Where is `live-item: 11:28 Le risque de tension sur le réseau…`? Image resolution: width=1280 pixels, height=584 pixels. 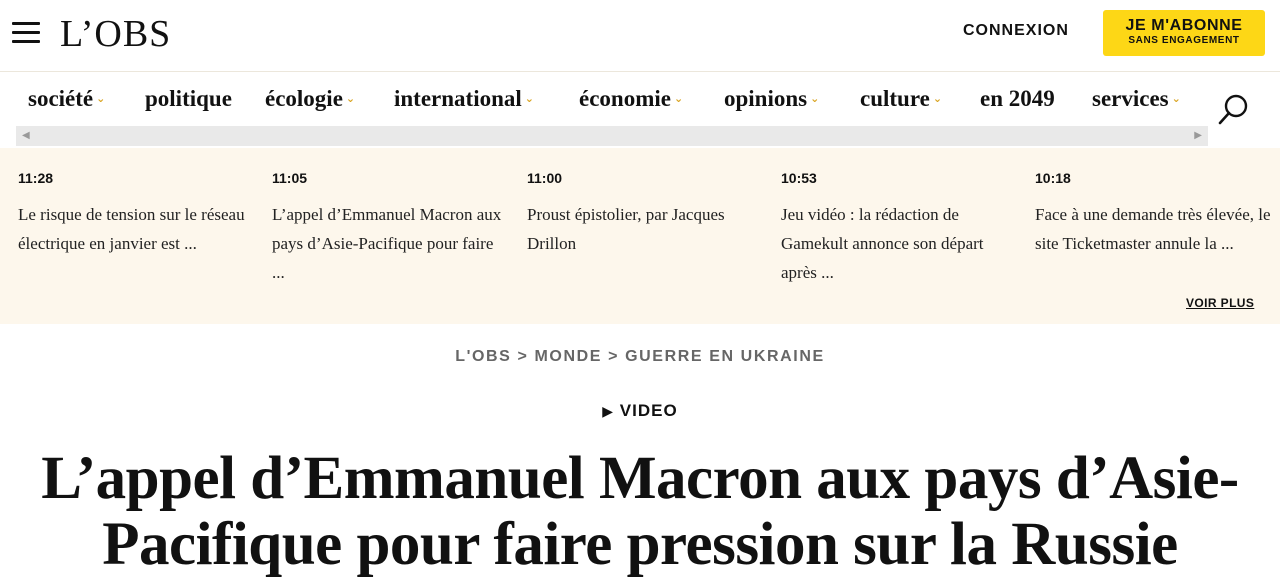
live-item: 11:28 Le risque de tension sur le réseau… is located at coordinates (136, 214).